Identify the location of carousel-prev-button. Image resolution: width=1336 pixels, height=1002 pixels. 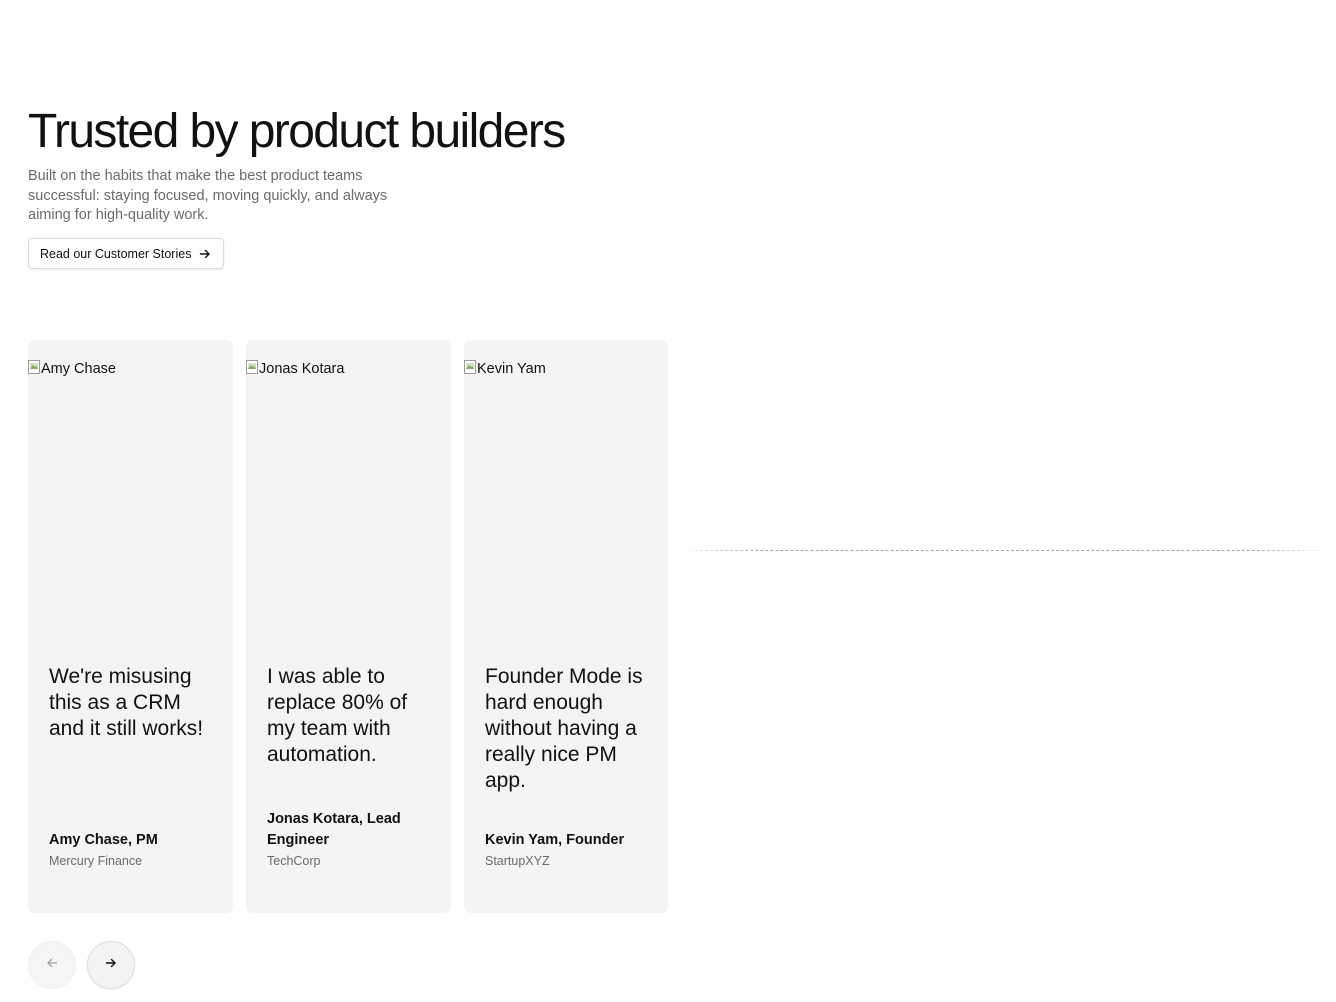
(52, 965).